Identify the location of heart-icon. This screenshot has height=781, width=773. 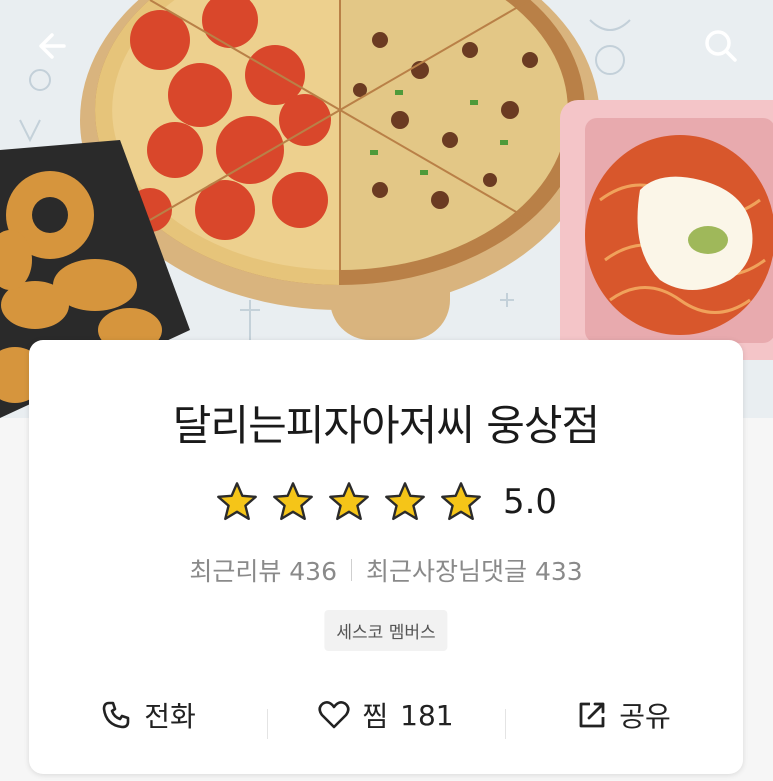
(334, 715).